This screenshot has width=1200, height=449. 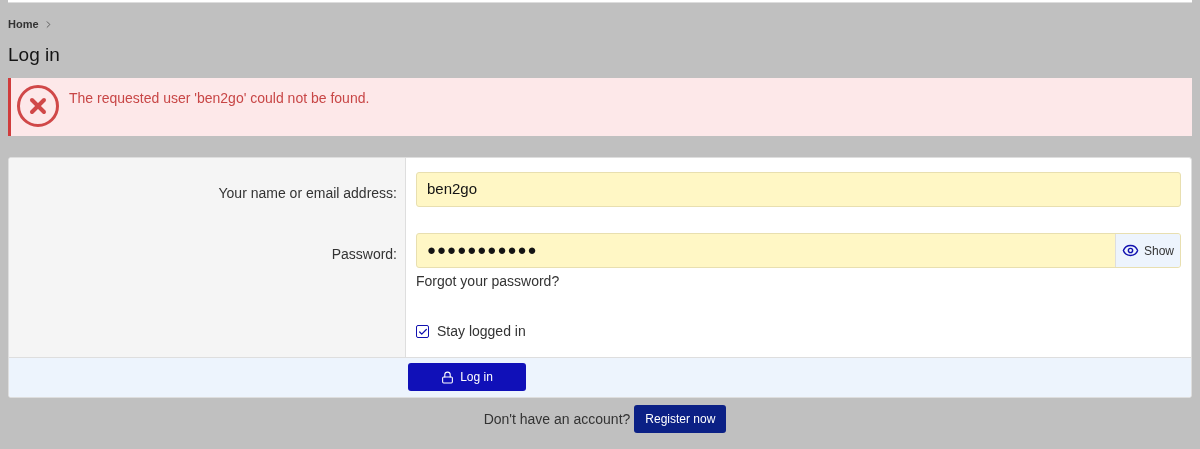 What do you see at coordinates (364, 254) in the screenshot?
I see `field-label: Password:` at bounding box center [364, 254].